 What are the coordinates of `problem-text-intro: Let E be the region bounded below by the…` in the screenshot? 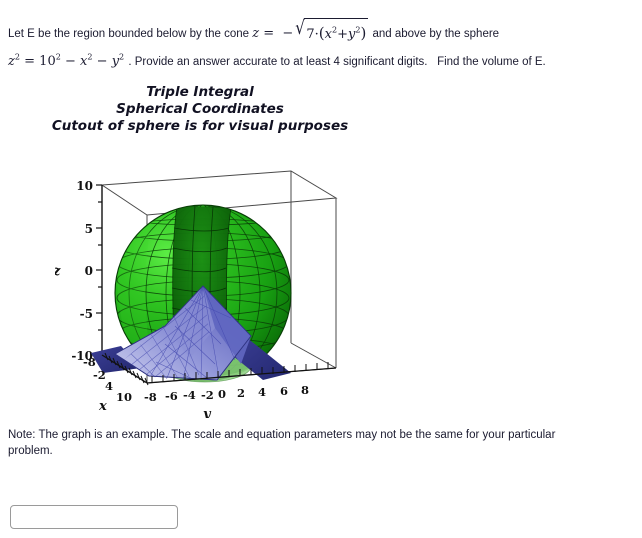 It's located at (129, 34).